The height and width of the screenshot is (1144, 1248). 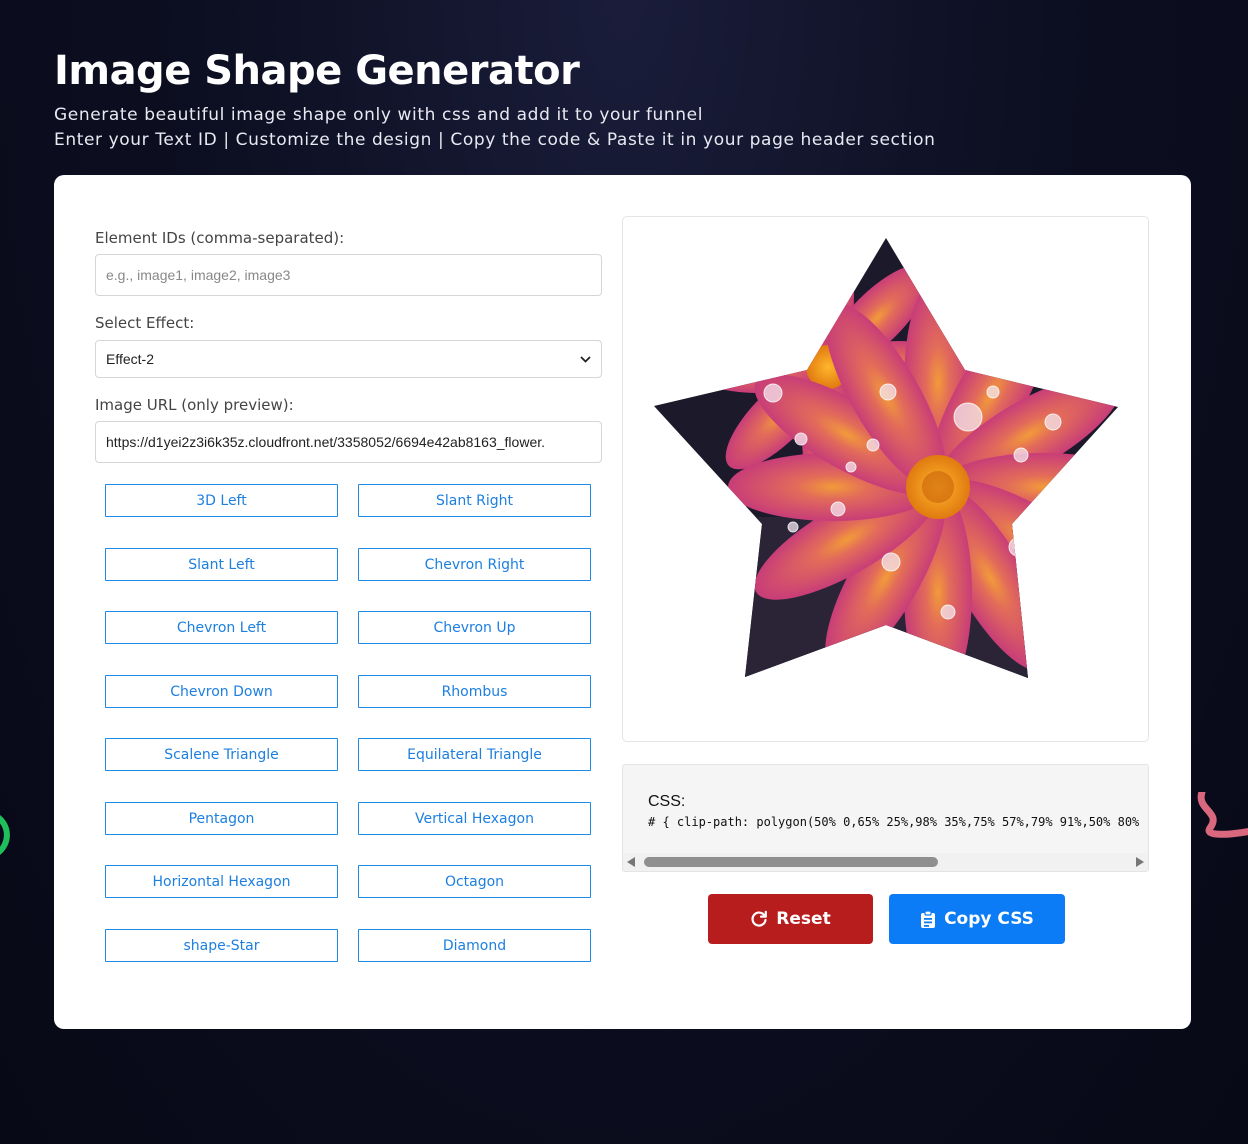 What do you see at coordinates (803, 919) in the screenshot?
I see `reset-button-label: Reset` at bounding box center [803, 919].